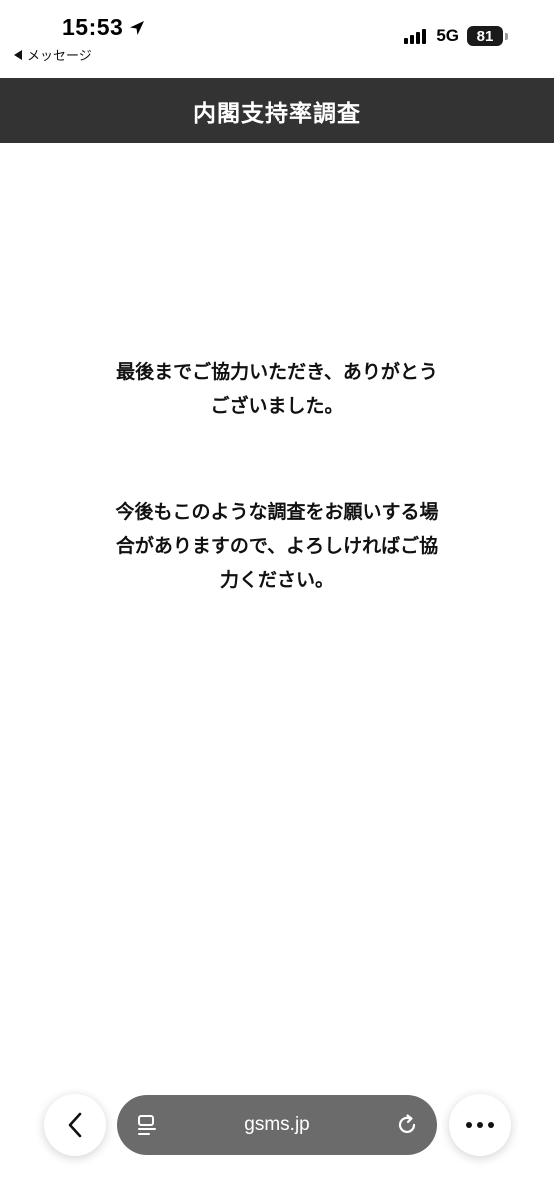 Image resolution: width=554 pixels, height=1200 pixels. Describe the element at coordinates (277, 546) in the screenshot. I see `future-message: 今後もこのような調査をお願いする場合がありますので、よろしければご協力ください。` at that location.